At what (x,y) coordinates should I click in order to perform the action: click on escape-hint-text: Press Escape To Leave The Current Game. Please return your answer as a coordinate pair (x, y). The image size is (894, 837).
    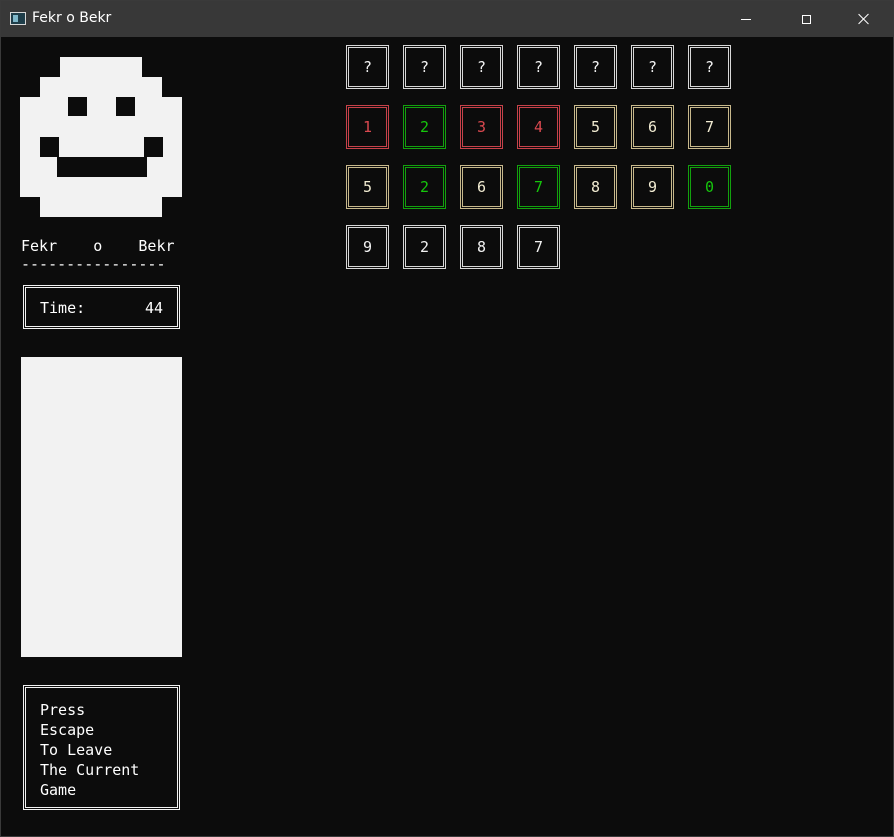
    Looking at the image, I should click on (89, 750).